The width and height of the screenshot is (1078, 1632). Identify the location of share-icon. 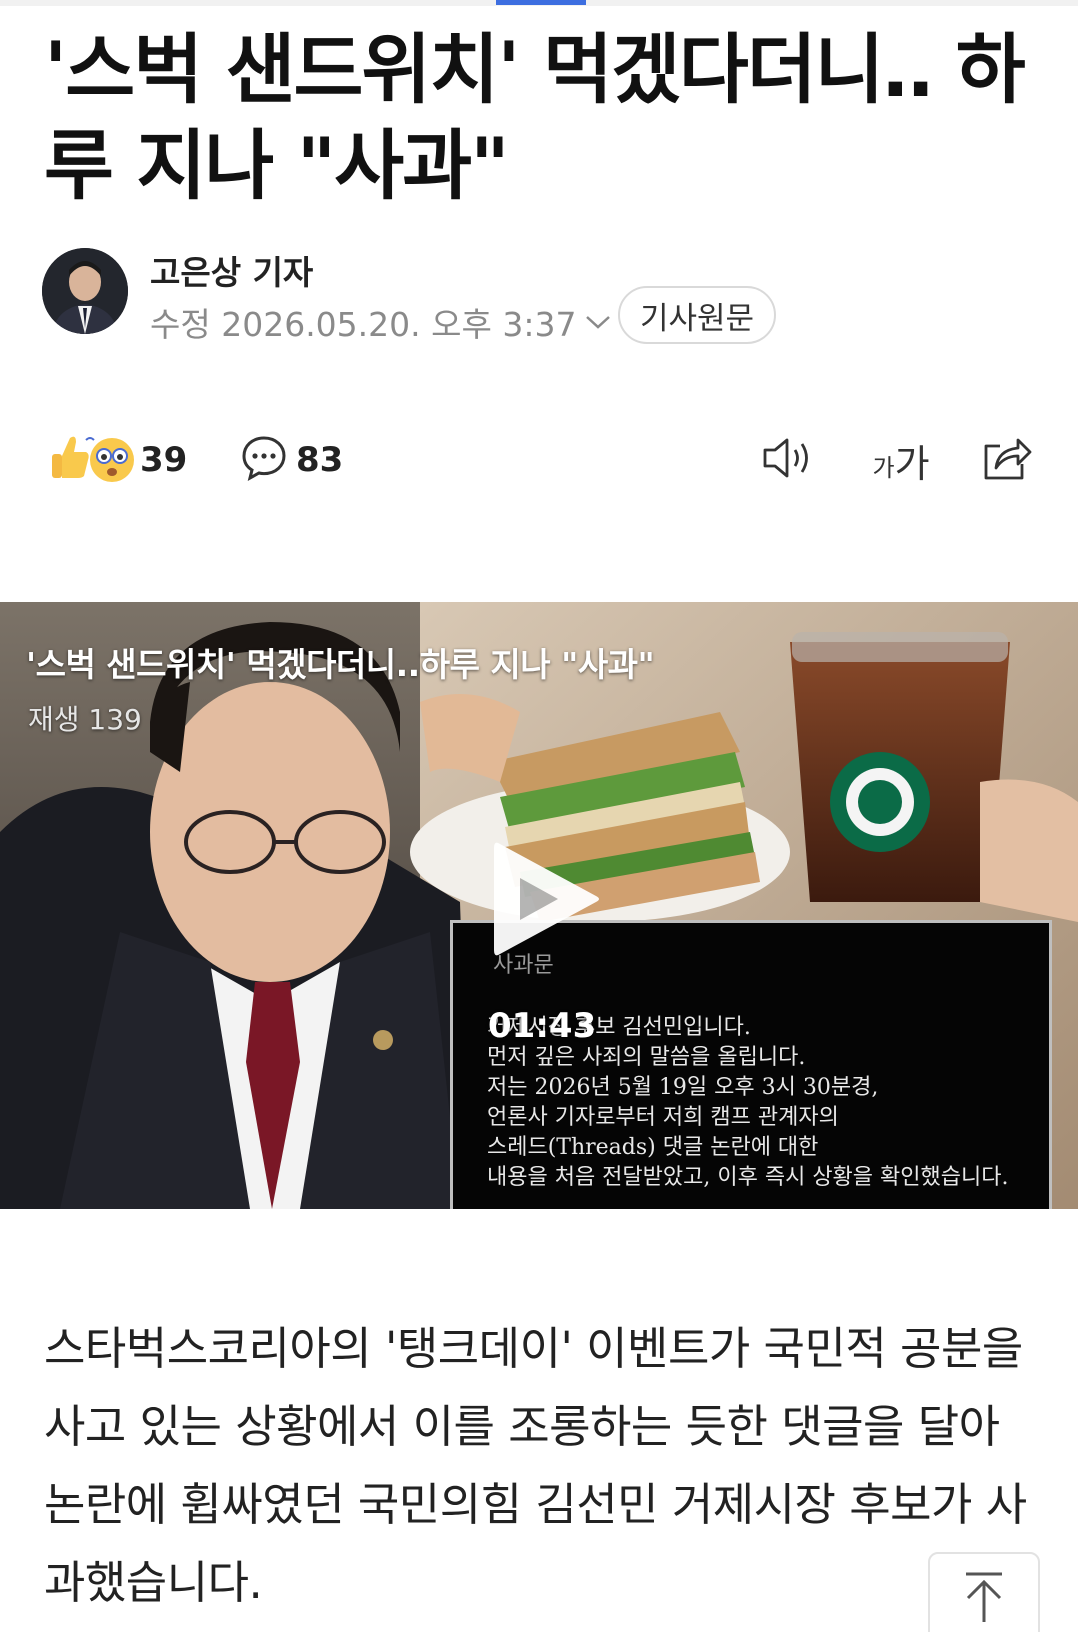
(1006, 460).